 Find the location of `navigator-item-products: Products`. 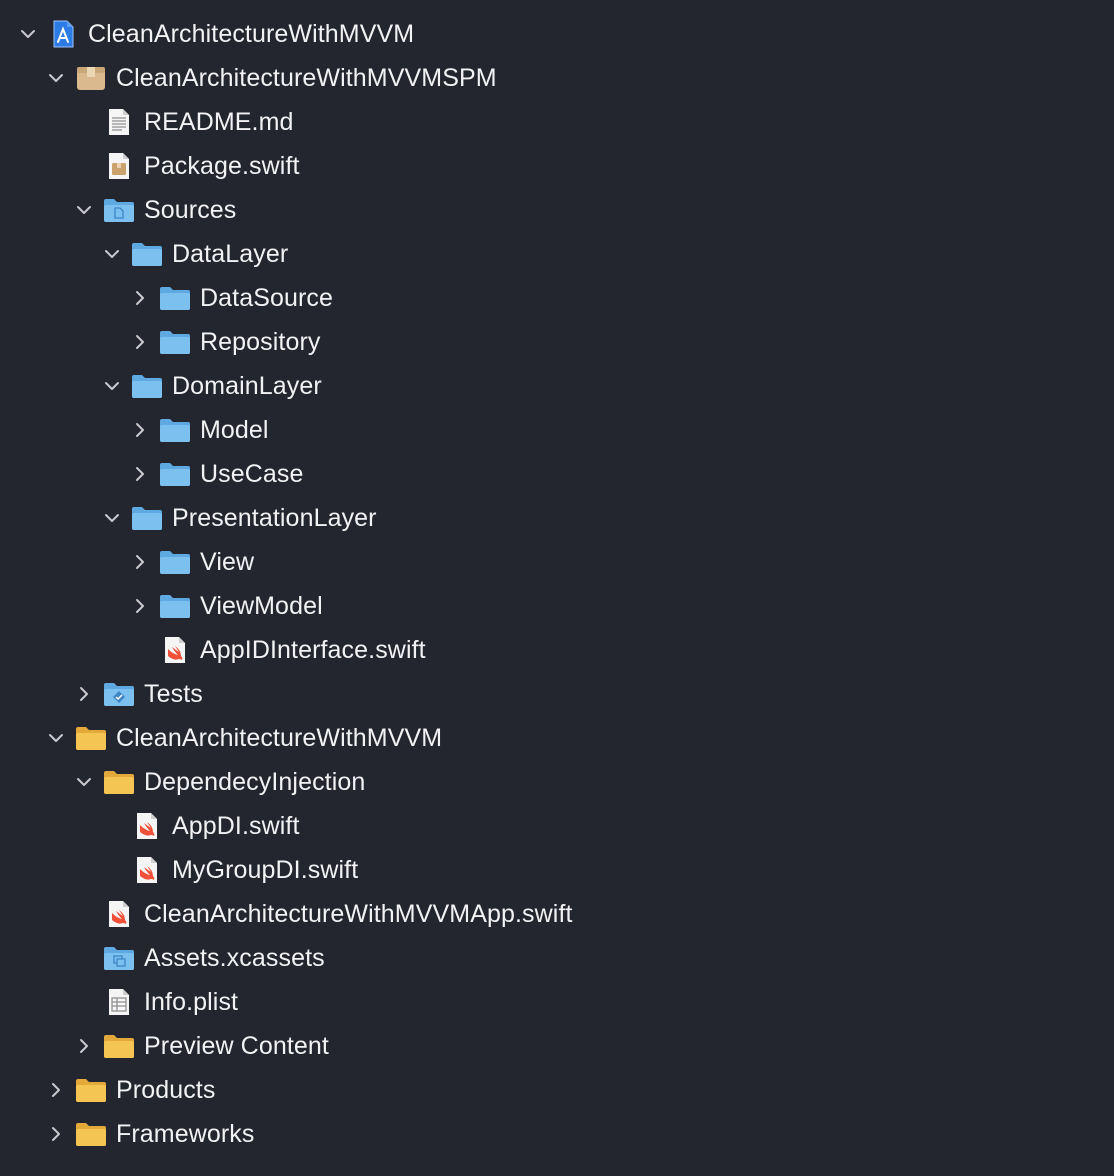

navigator-item-products: Products is located at coordinates (557, 1090).